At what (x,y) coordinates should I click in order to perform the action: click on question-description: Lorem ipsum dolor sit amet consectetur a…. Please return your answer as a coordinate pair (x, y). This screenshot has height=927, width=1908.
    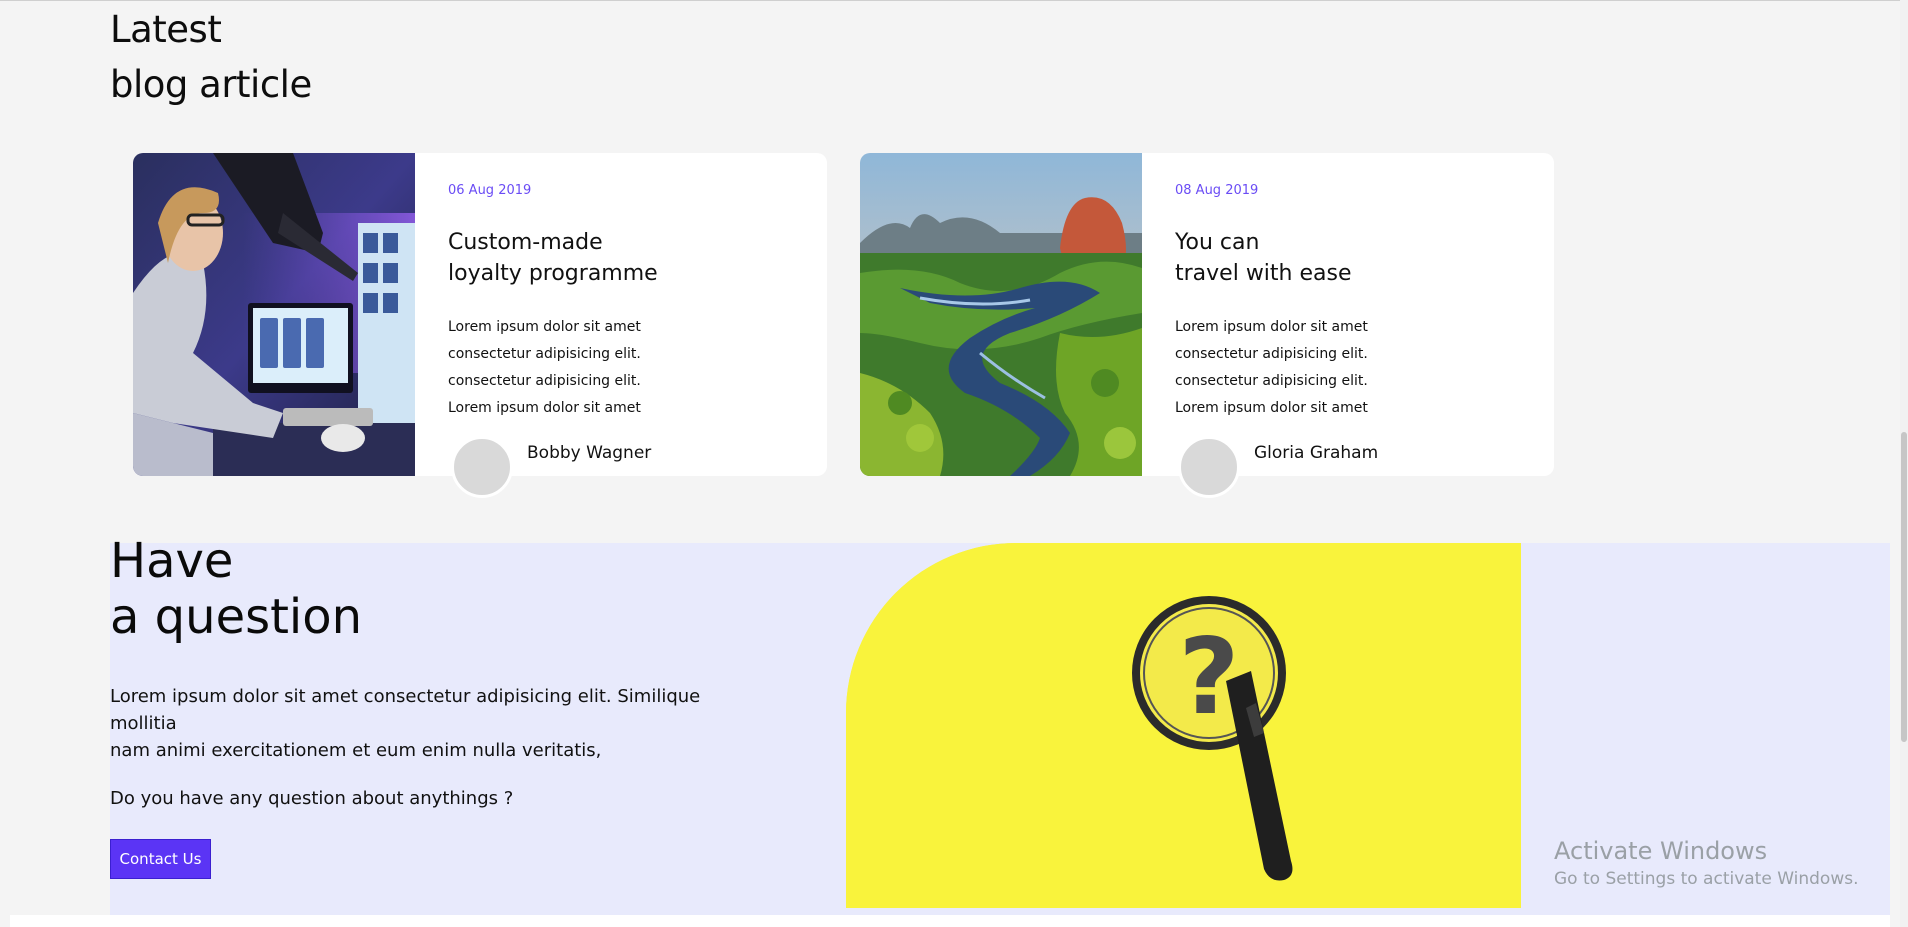
    Looking at the image, I should click on (420, 723).